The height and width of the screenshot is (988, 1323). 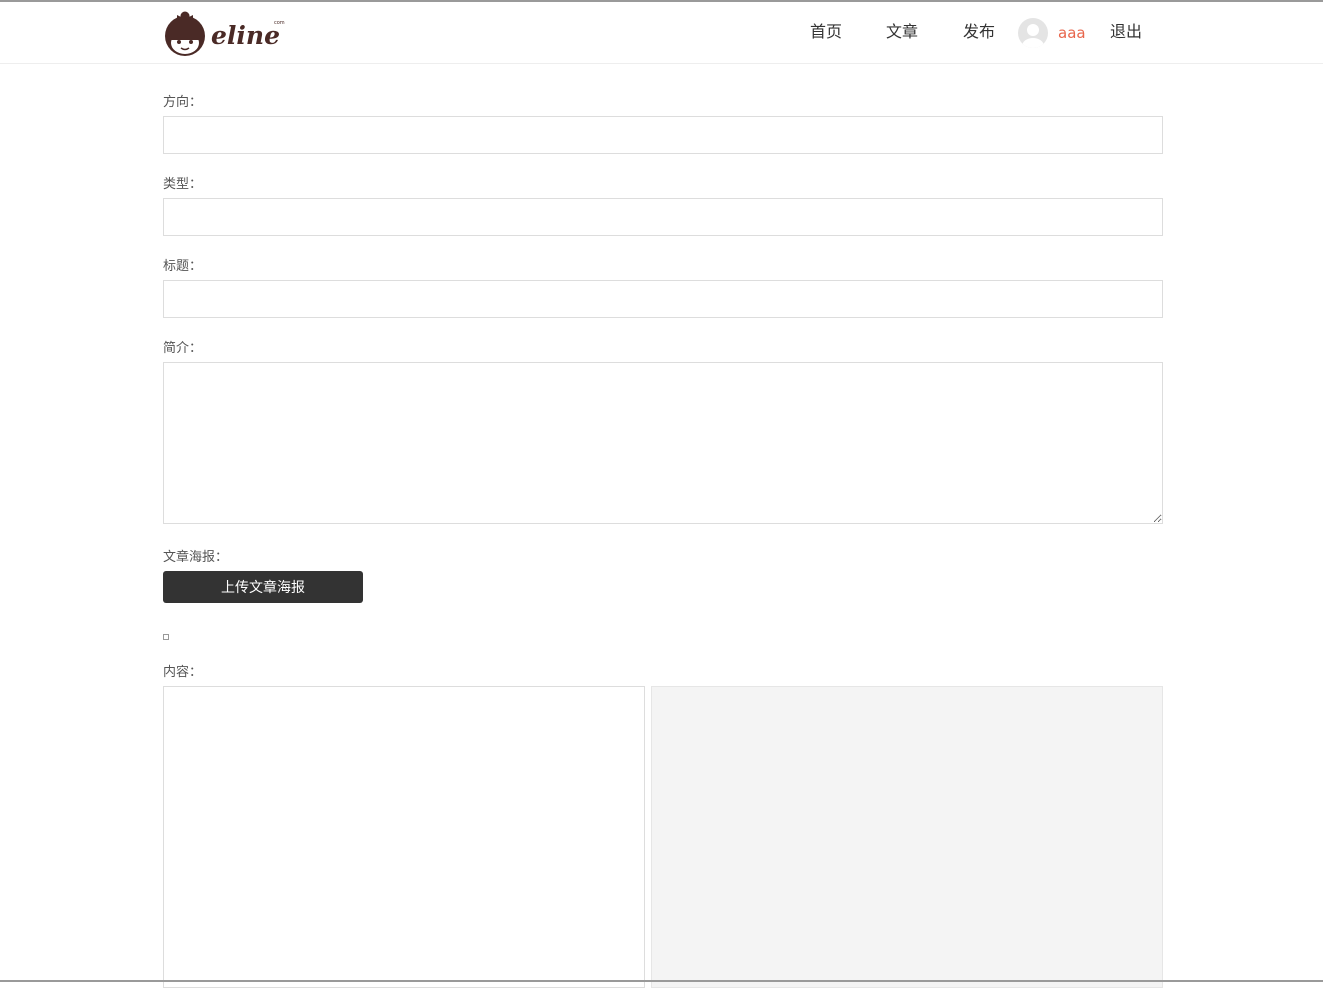 What do you see at coordinates (183, 184) in the screenshot?
I see `type-label: 类型：` at bounding box center [183, 184].